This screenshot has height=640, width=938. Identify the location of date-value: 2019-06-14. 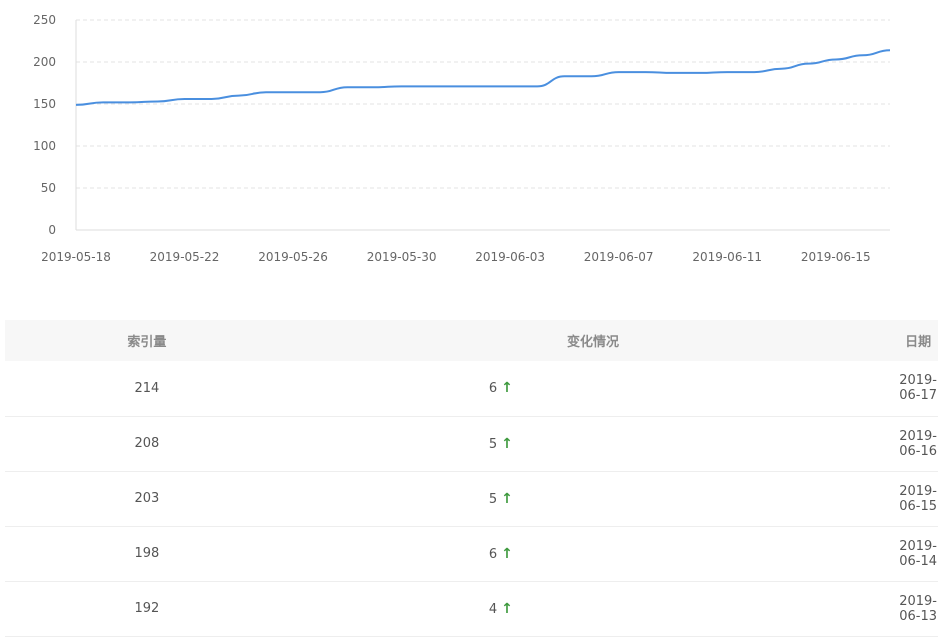
(918, 553).